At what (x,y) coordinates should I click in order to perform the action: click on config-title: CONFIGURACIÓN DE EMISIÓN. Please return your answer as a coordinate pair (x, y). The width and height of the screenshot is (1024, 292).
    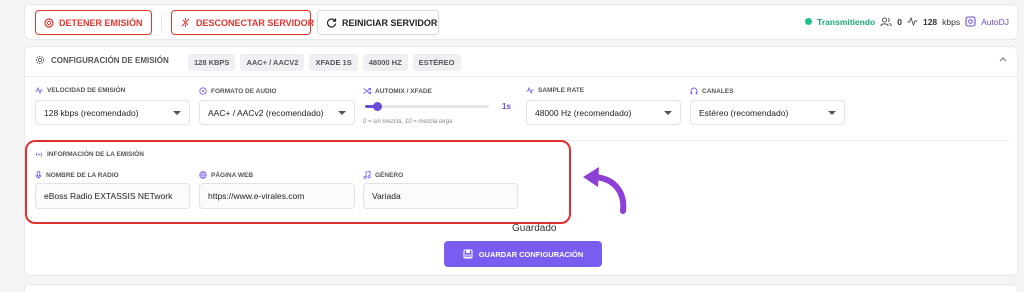
    Looking at the image, I should click on (102, 60).